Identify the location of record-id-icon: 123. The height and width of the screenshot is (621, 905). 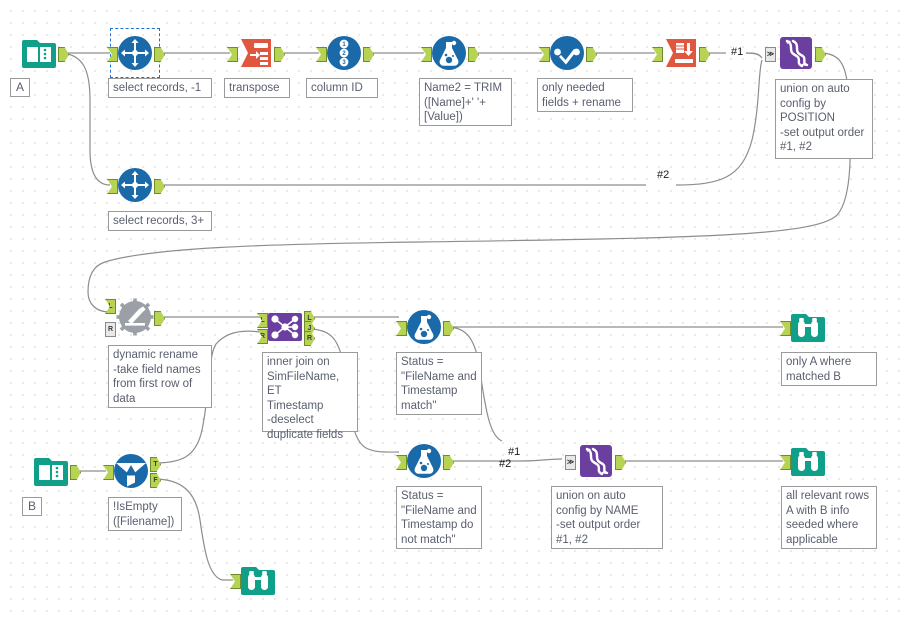
(344, 53).